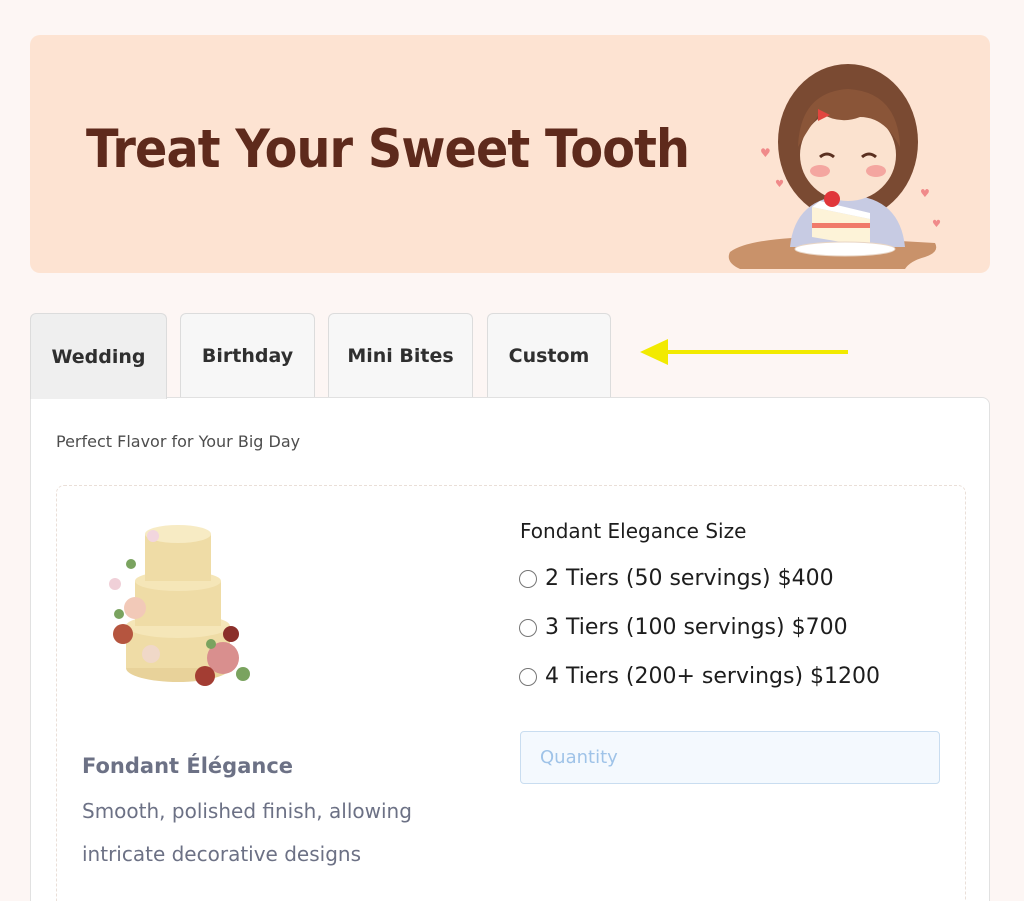 The image size is (1024, 901). I want to click on size-radio-4-tiers, so click(528, 676).